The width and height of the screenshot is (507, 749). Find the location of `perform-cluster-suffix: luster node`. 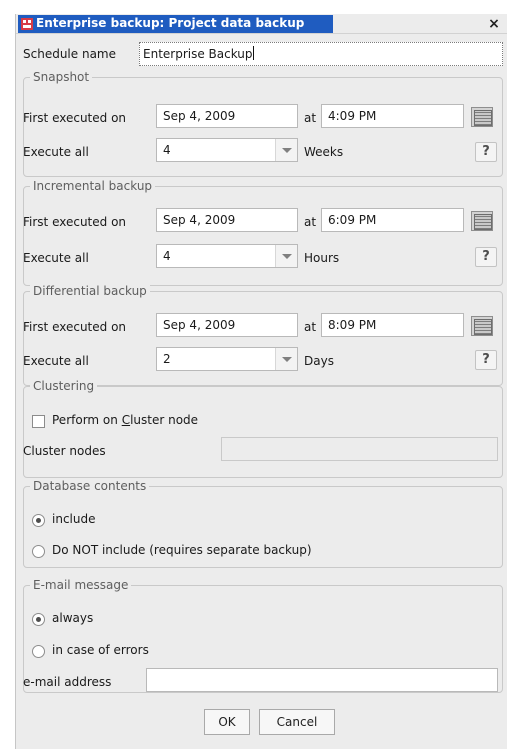

perform-cluster-suffix: luster node is located at coordinates (164, 420).